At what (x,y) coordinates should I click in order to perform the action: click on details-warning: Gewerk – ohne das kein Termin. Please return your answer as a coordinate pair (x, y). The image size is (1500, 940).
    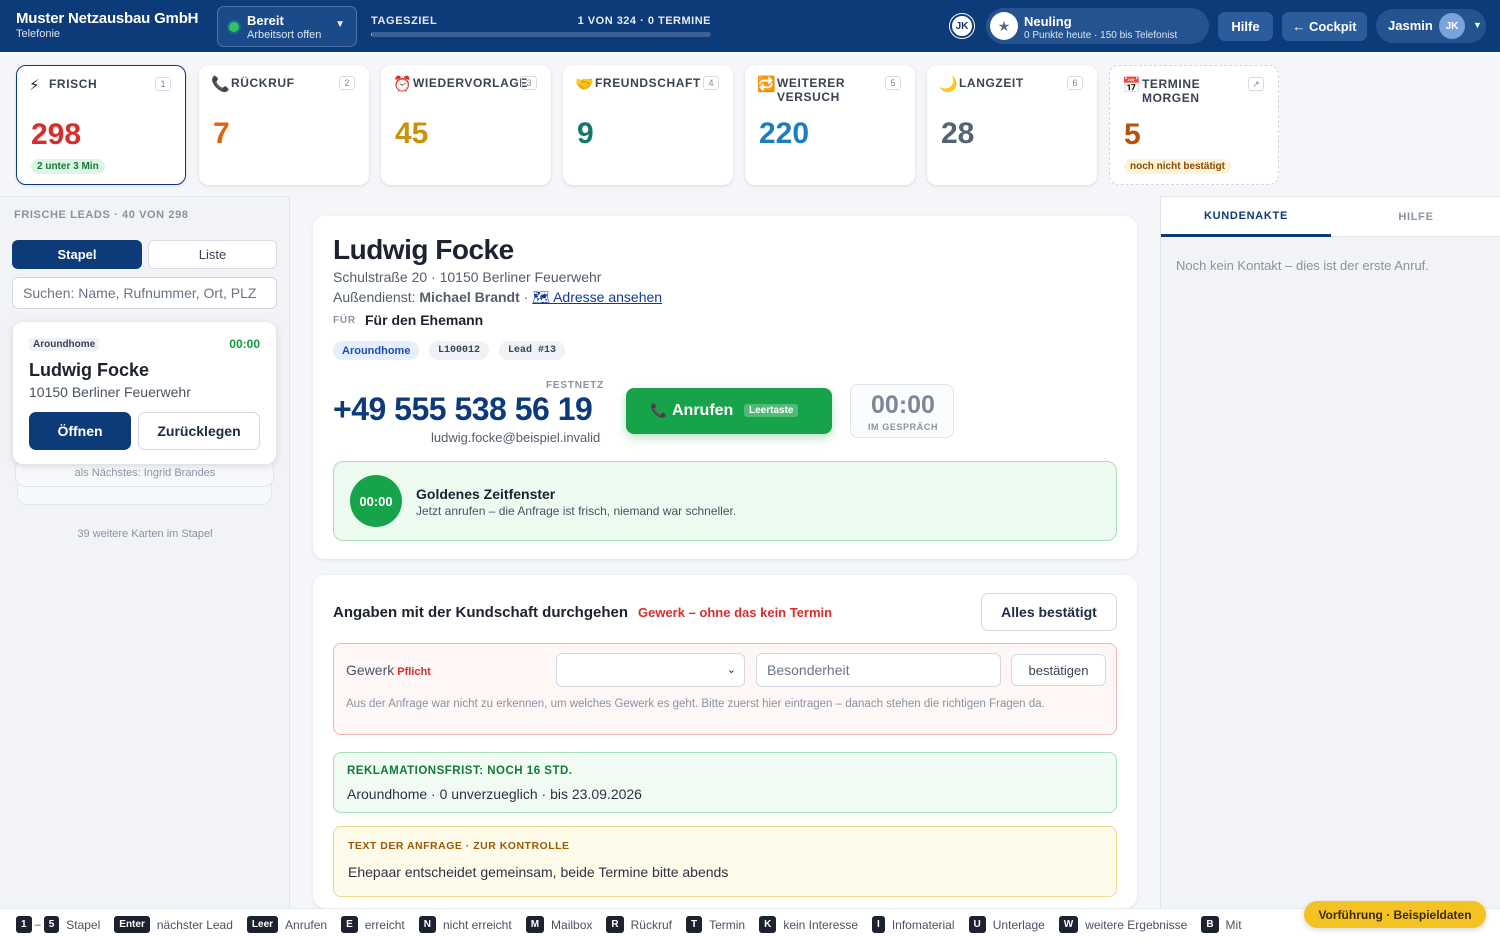
    Looking at the image, I should click on (735, 612).